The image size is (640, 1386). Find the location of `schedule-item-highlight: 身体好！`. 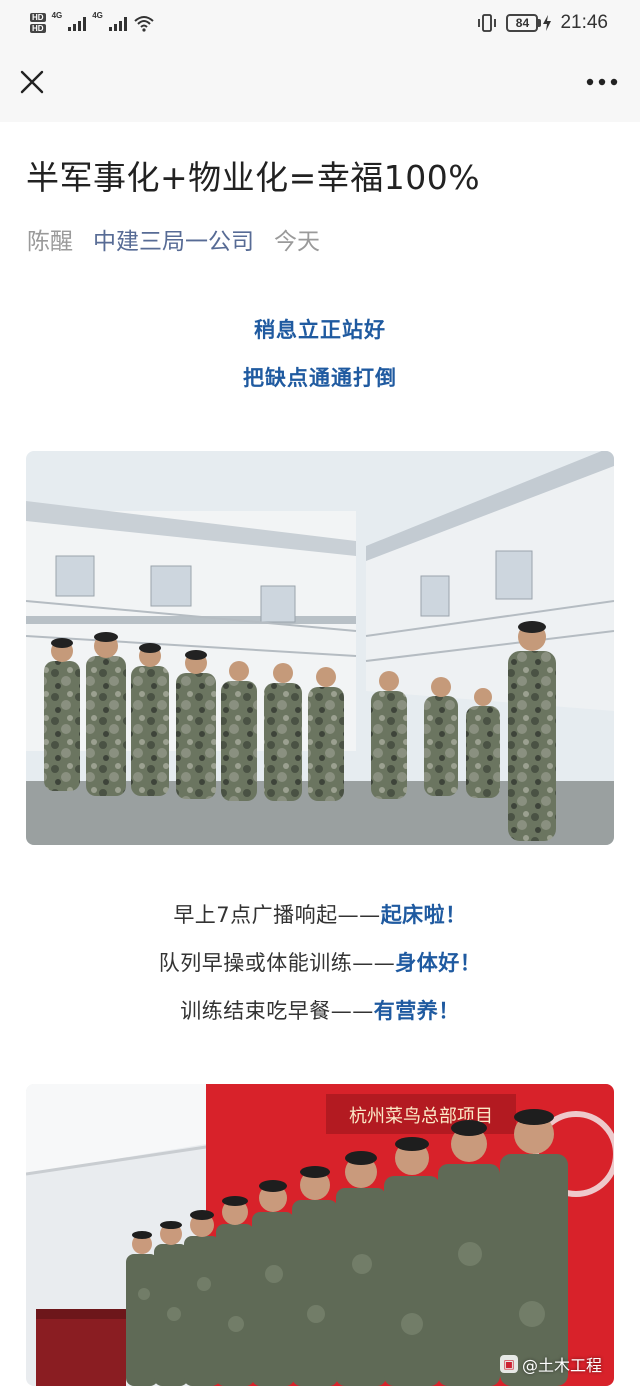

schedule-item-highlight: 身体好！ is located at coordinates (438, 963).